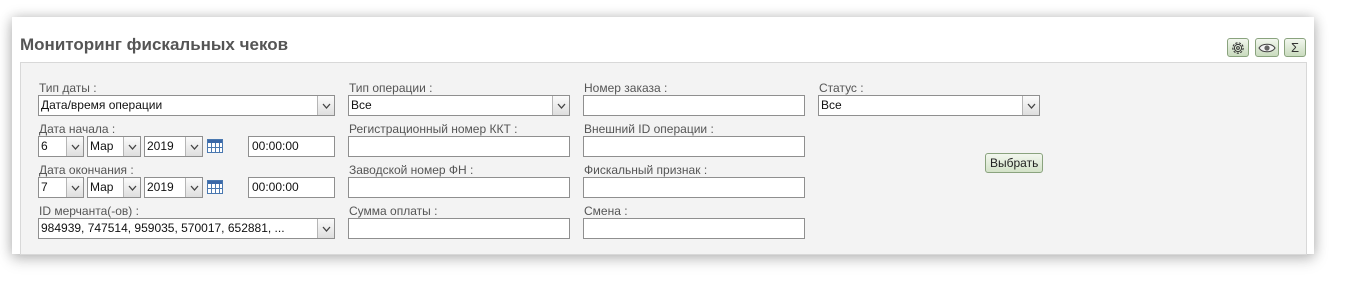 This screenshot has height=303, width=1363. I want to click on settings-button, so click(1238, 47).